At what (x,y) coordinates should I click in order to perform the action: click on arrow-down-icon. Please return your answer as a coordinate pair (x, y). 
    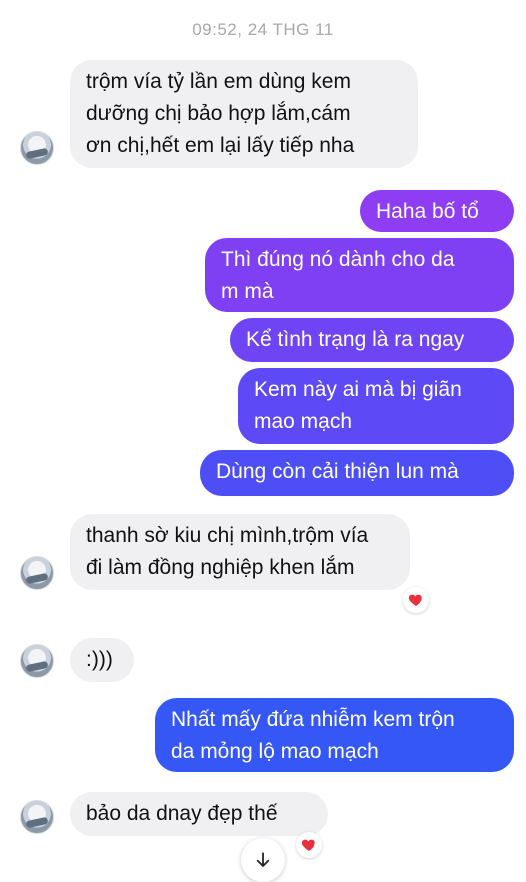
    Looking at the image, I should click on (263, 859).